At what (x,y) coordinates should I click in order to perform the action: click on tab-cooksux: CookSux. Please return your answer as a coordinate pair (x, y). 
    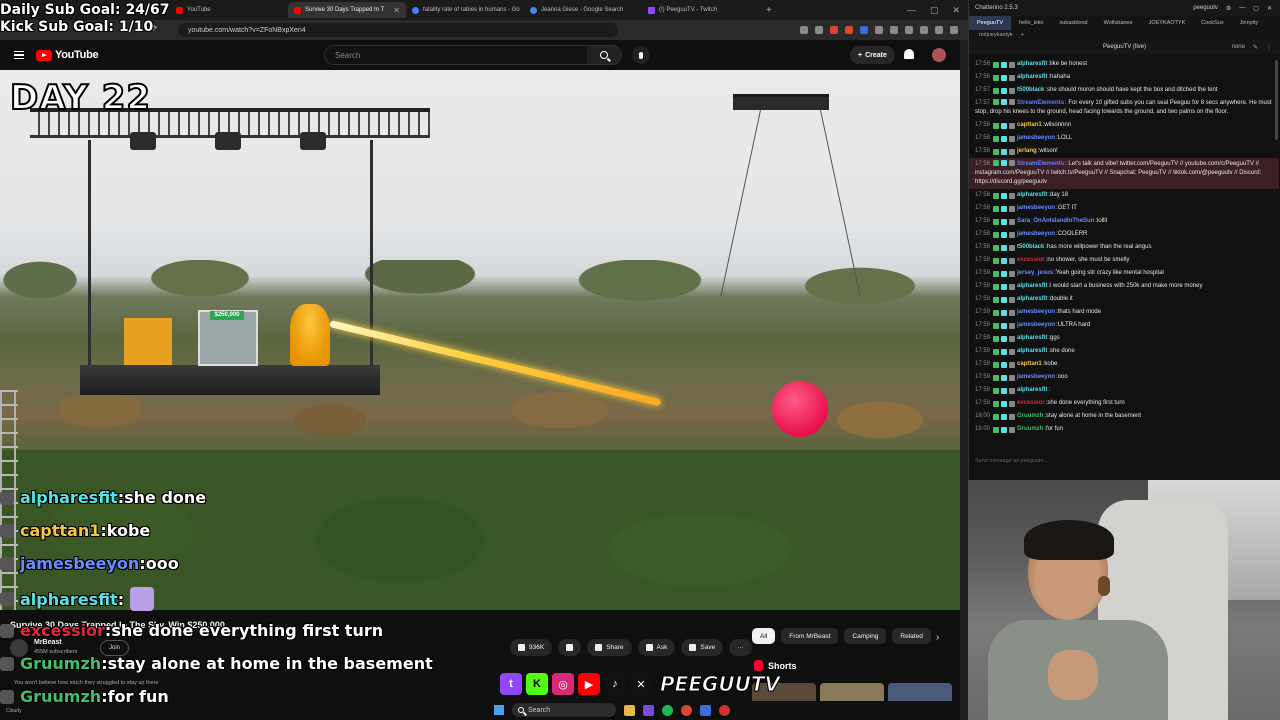
    Looking at the image, I should click on (1212, 23).